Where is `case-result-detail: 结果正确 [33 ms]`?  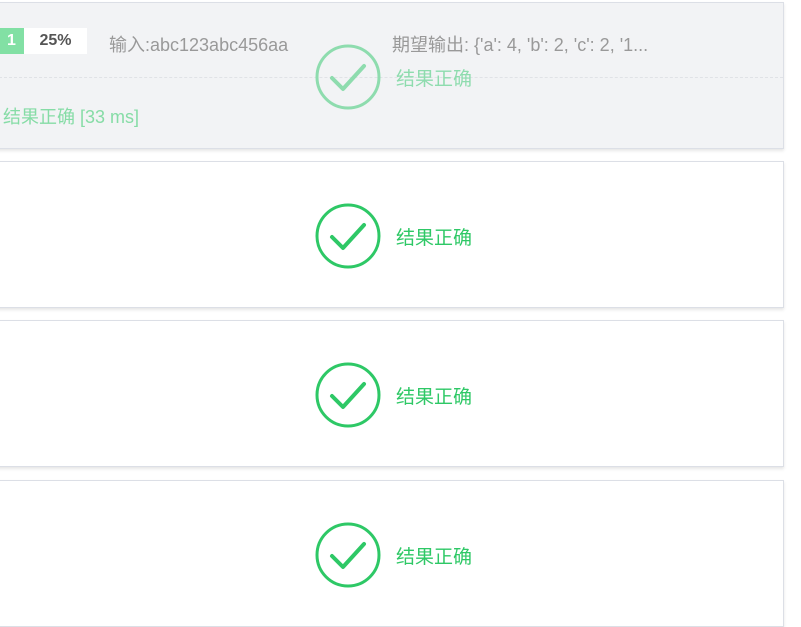
case-result-detail: 结果正确 [33 ms] is located at coordinates (71, 117).